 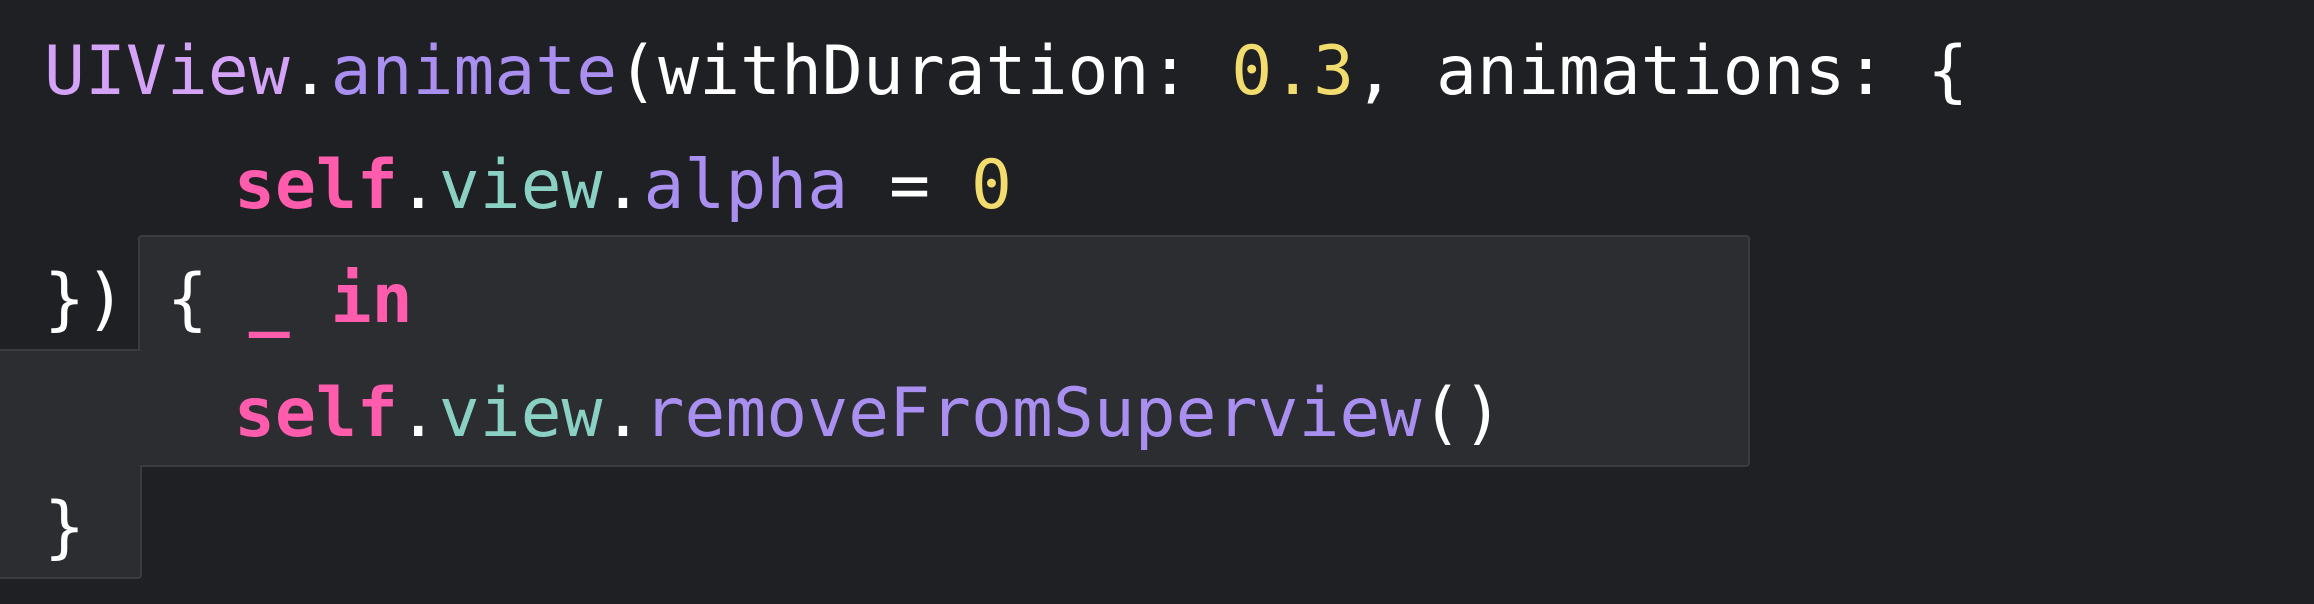 I want to click on open-paren: (, so click(x=638, y=71).